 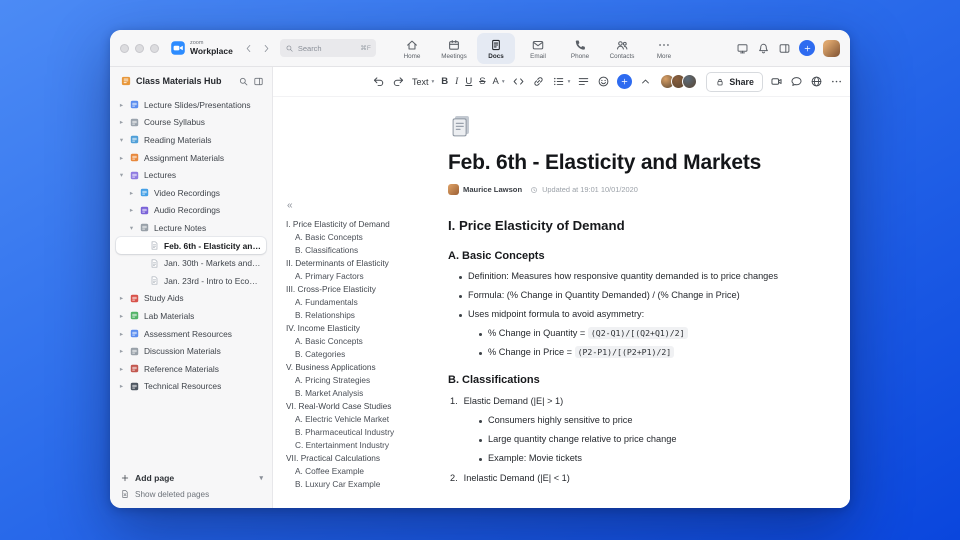 What do you see at coordinates (625, 81) in the screenshot?
I see `insert-button` at bounding box center [625, 81].